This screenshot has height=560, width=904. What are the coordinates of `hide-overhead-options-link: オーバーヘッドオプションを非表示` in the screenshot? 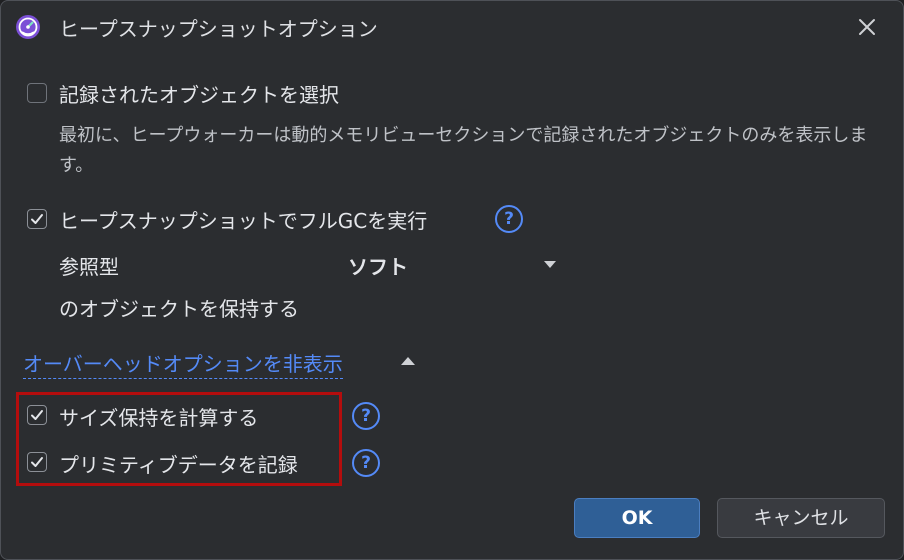 It's located at (183, 363).